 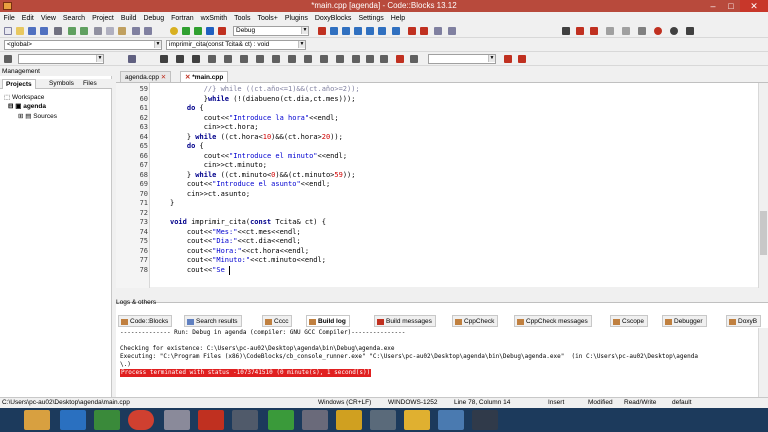 What do you see at coordinates (594, 31) in the screenshot?
I see `last-jump-icon` at bounding box center [594, 31].